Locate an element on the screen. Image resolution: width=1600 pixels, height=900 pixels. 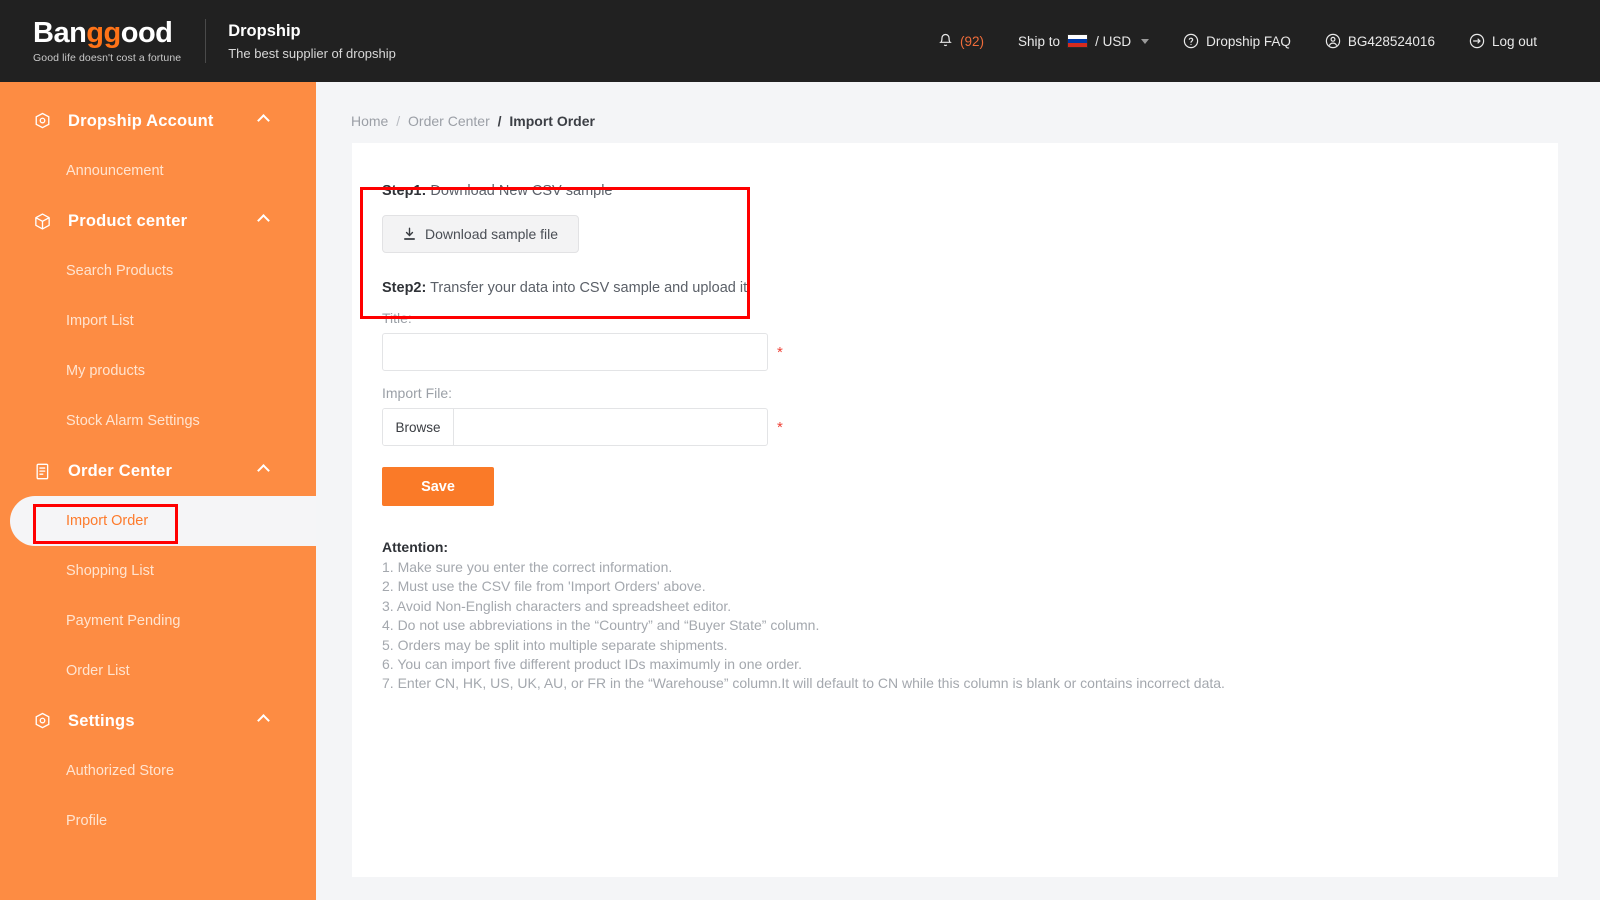
cube-icon is located at coordinates (46, 221).